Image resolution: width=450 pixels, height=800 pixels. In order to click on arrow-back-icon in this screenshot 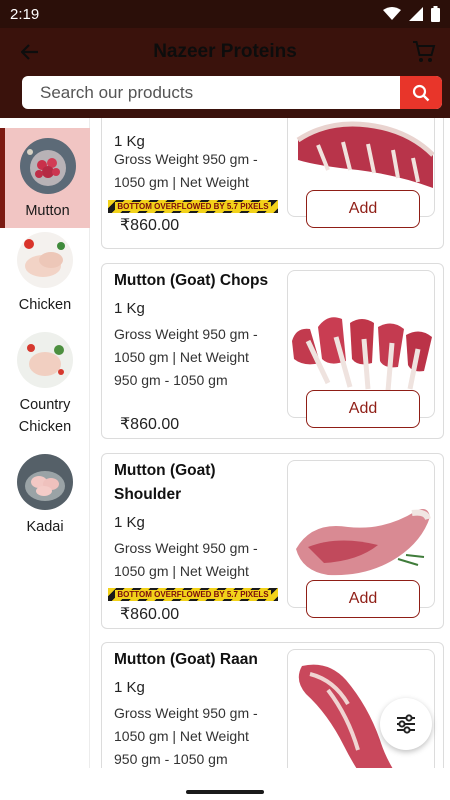, I will do `click(29, 52)`.